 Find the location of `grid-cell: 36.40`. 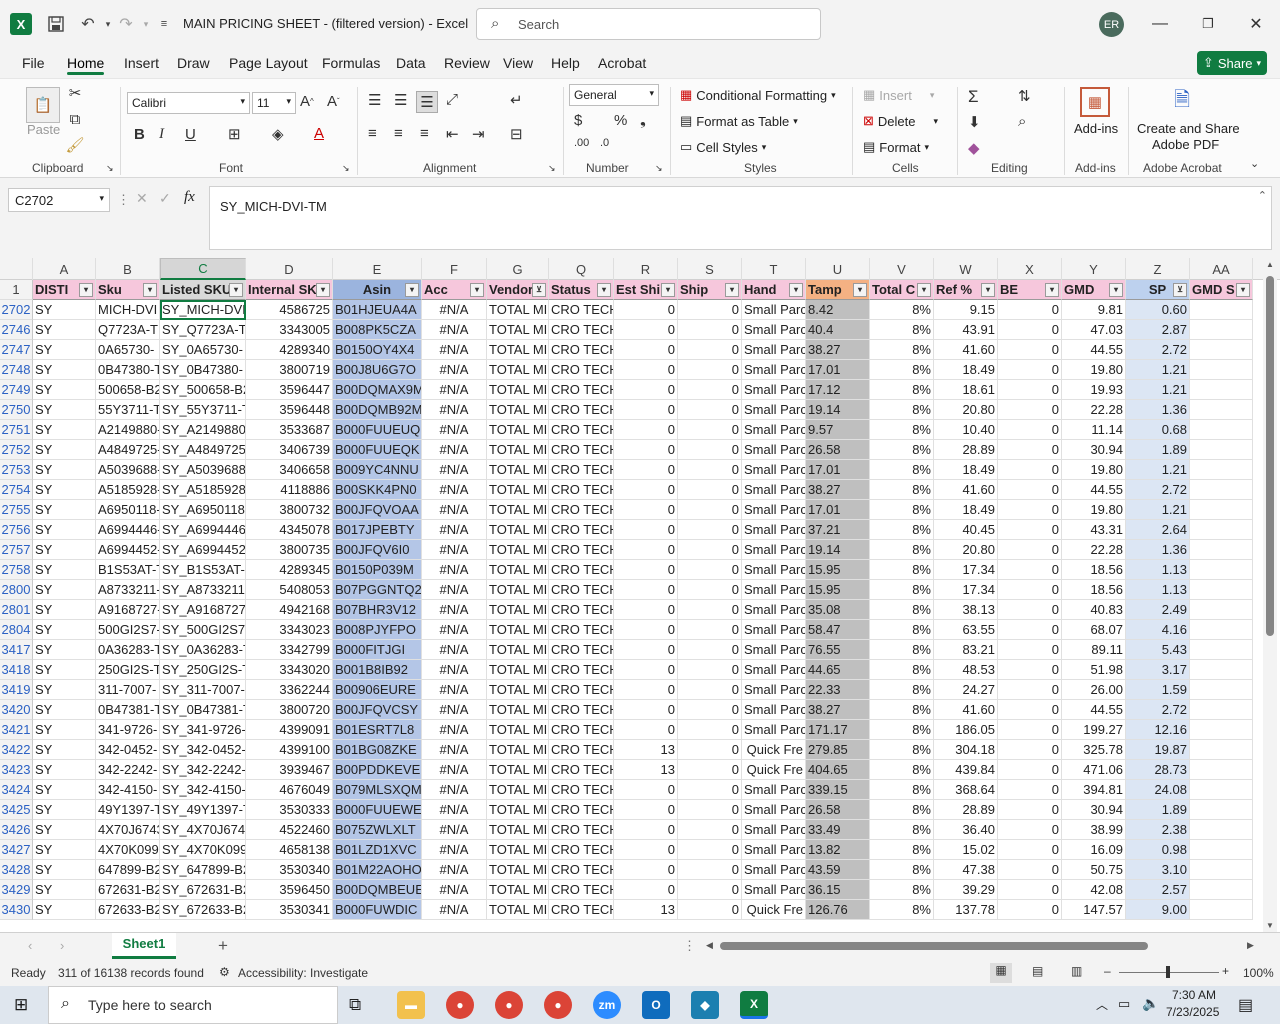

grid-cell: 36.40 is located at coordinates (966, 830).